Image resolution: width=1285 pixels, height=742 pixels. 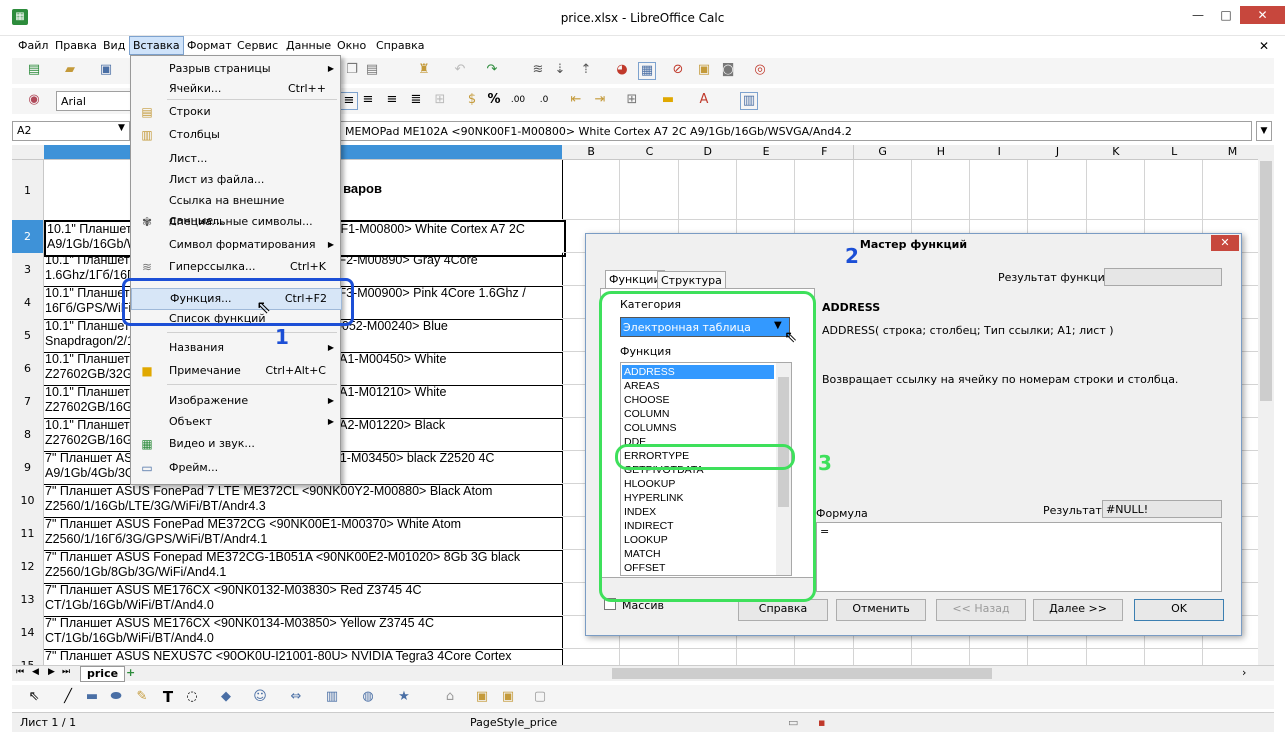 What do you see at coordinates (392, 100) in the screenshot?
I see `align-right-icon: ≡` at bounding box center [392, 100].